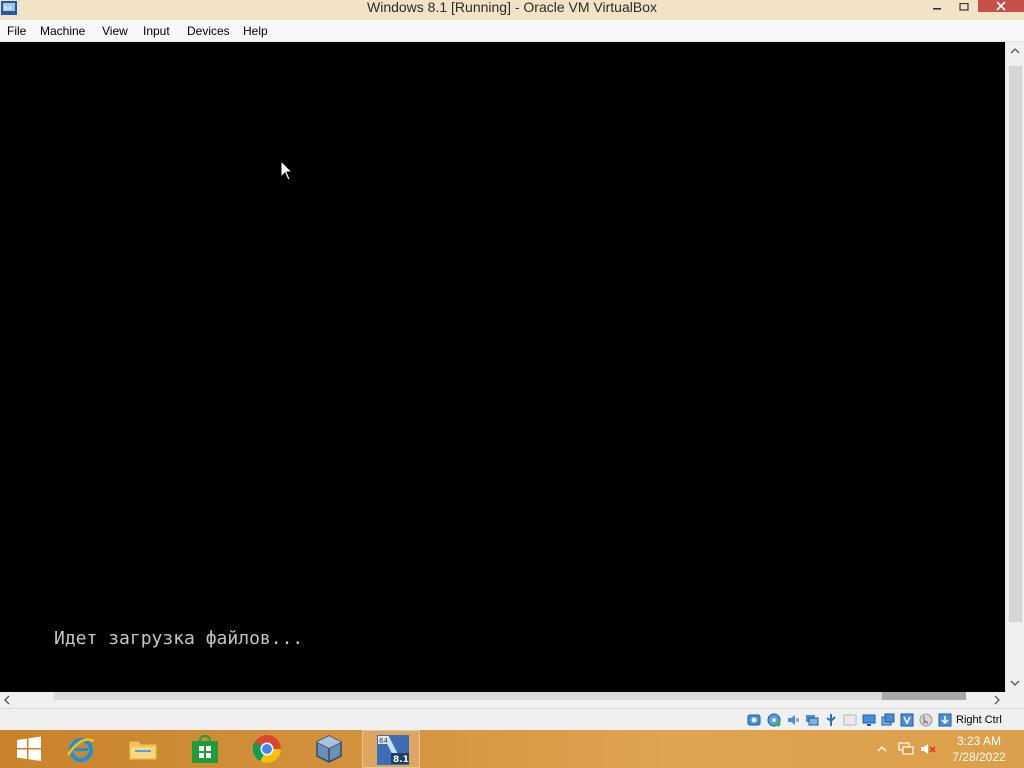 This screenshot has width=1024, height=768. Describe the element at coordinates (979, 720) in the screenshot. I see `host-key-label: Right Ctrl` at that location.